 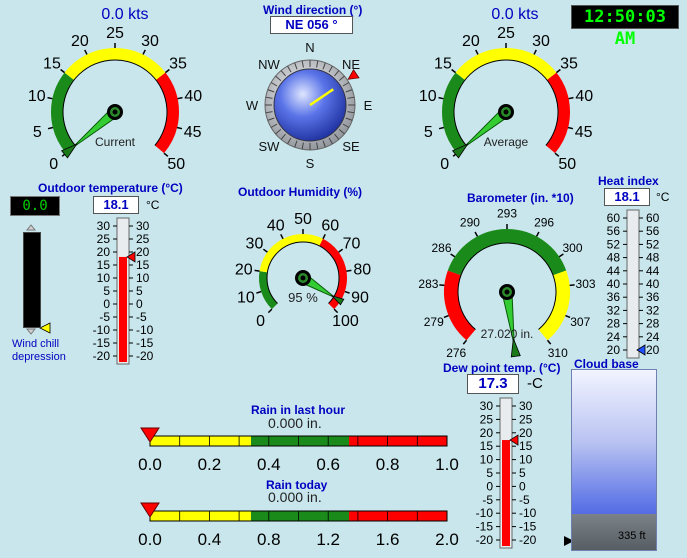 What do you see at coordinates (143, 226) in the screenshot?
I see `outdoor-temp-label-r-30: 30` at bounding box center [143, 226].